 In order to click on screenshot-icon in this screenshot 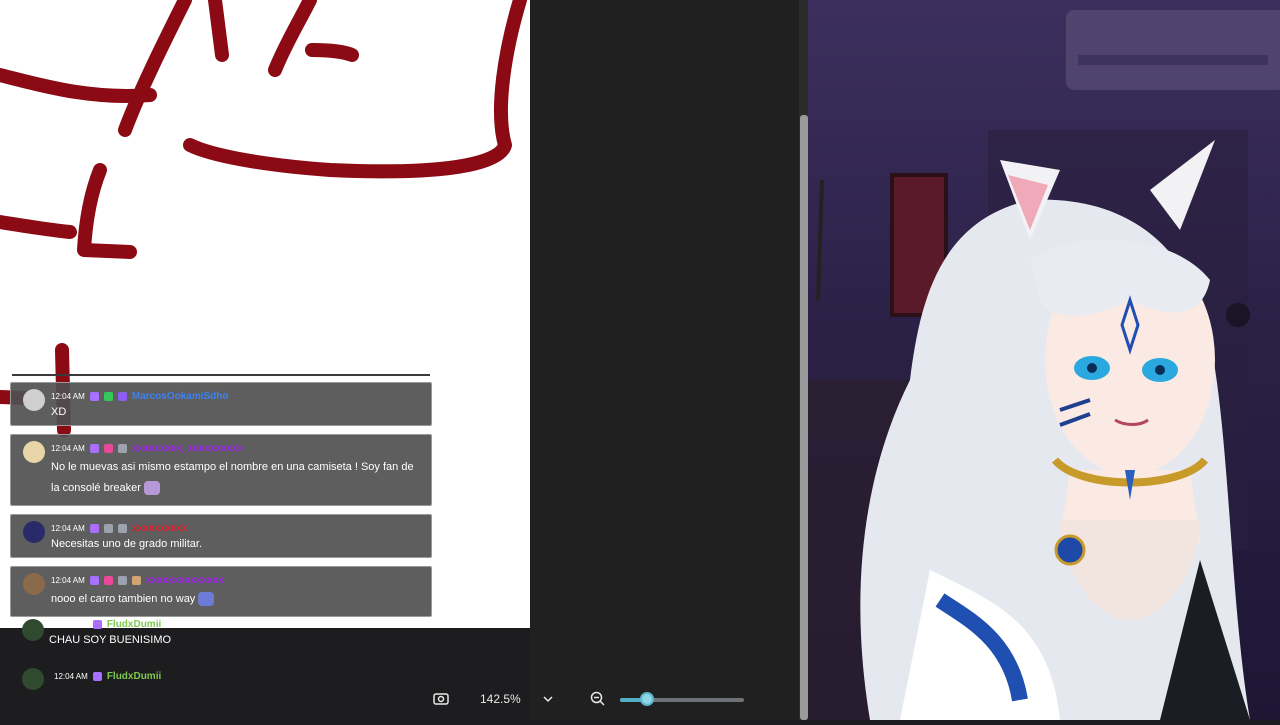, I will do `click(441, 700)`.